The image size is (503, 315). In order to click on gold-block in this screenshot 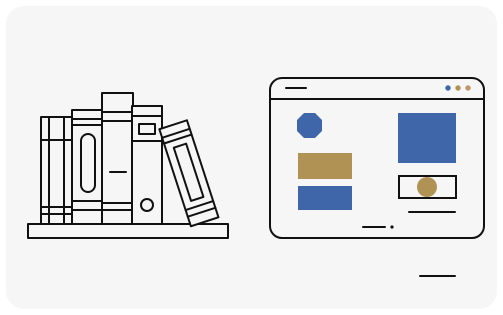, I will do `click(325, 166)`.